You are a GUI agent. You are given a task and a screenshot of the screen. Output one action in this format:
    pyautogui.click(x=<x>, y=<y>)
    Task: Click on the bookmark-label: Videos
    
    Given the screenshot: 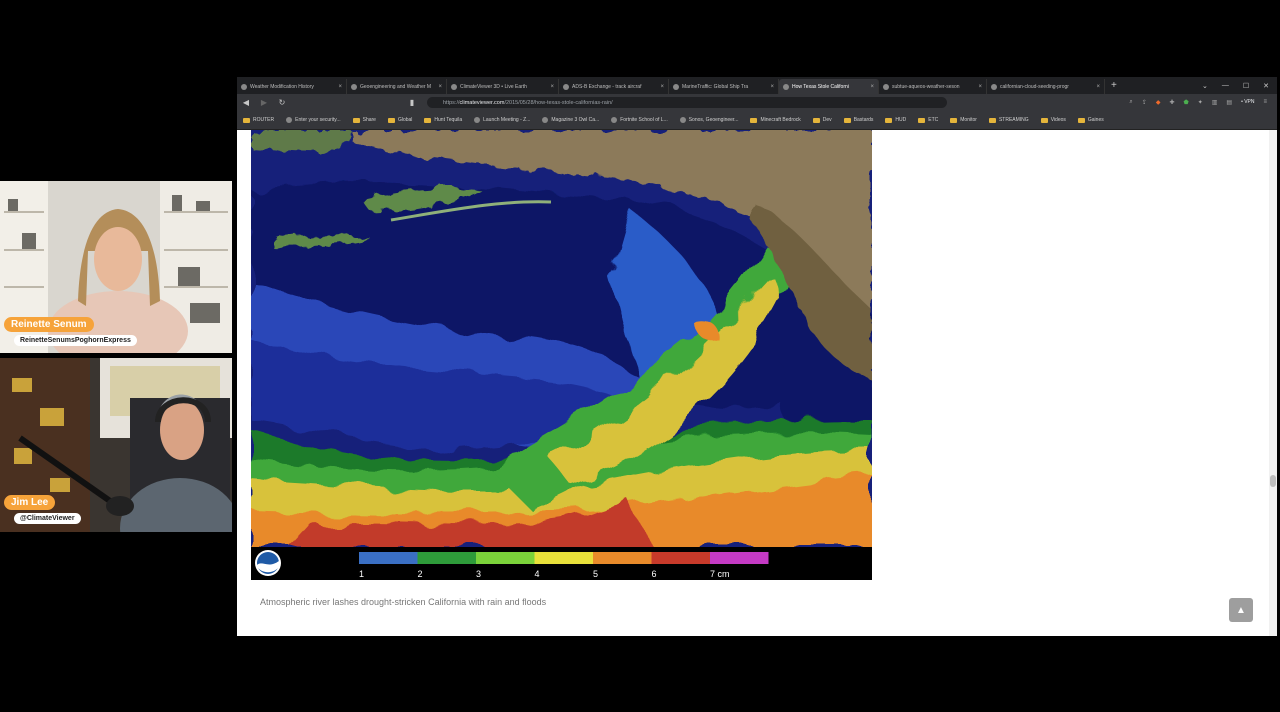 What is the action you would take?
    pyautogui.click(x=1058, y=120)
    